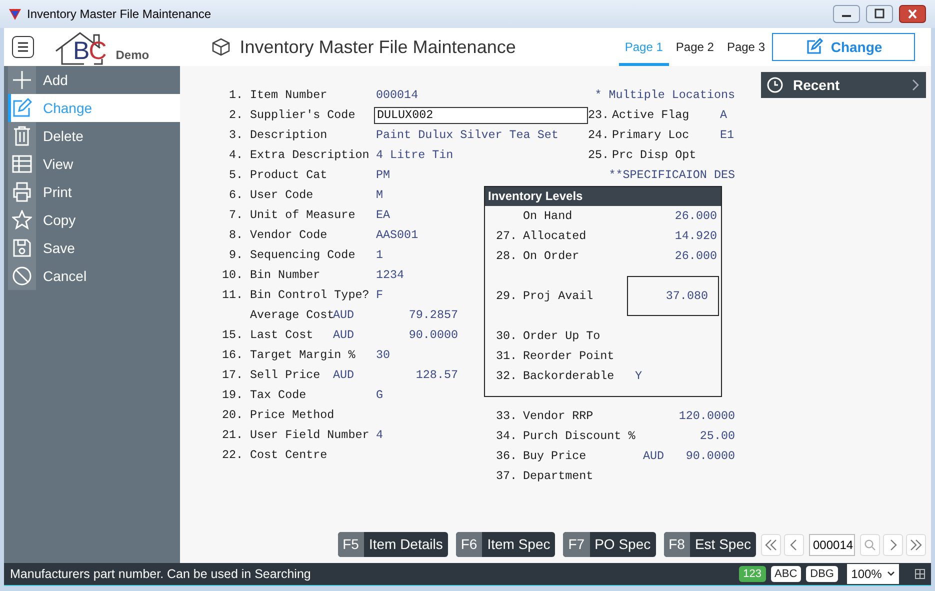  Describe the element at coordinates (507, 296) in the screenshot. I see `field-number: 29.` at that location.